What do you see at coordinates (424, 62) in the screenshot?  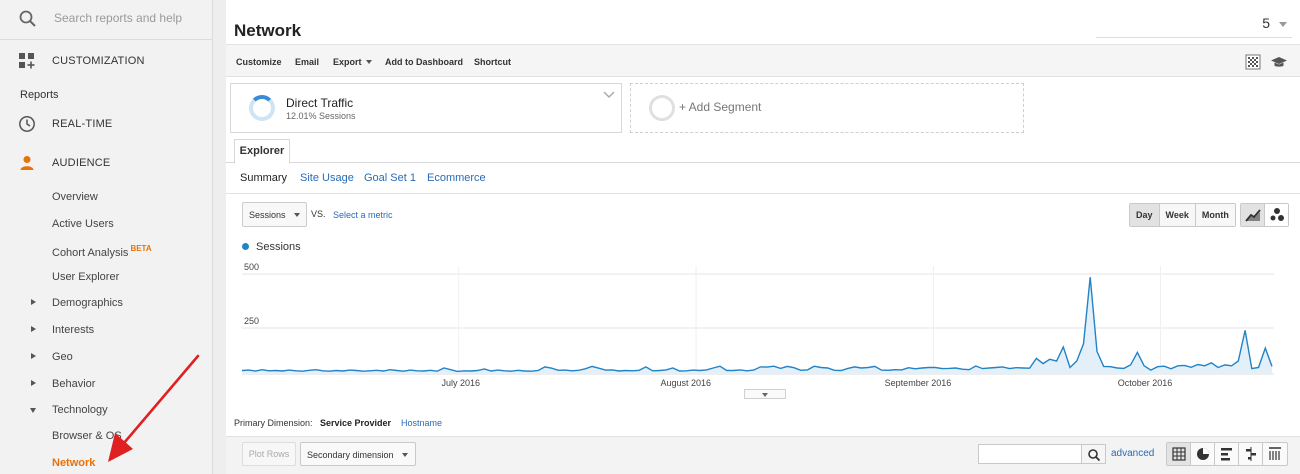 I see `add-to-dashboard-button: Add to Dashboard` at bounding box center [424, 62].